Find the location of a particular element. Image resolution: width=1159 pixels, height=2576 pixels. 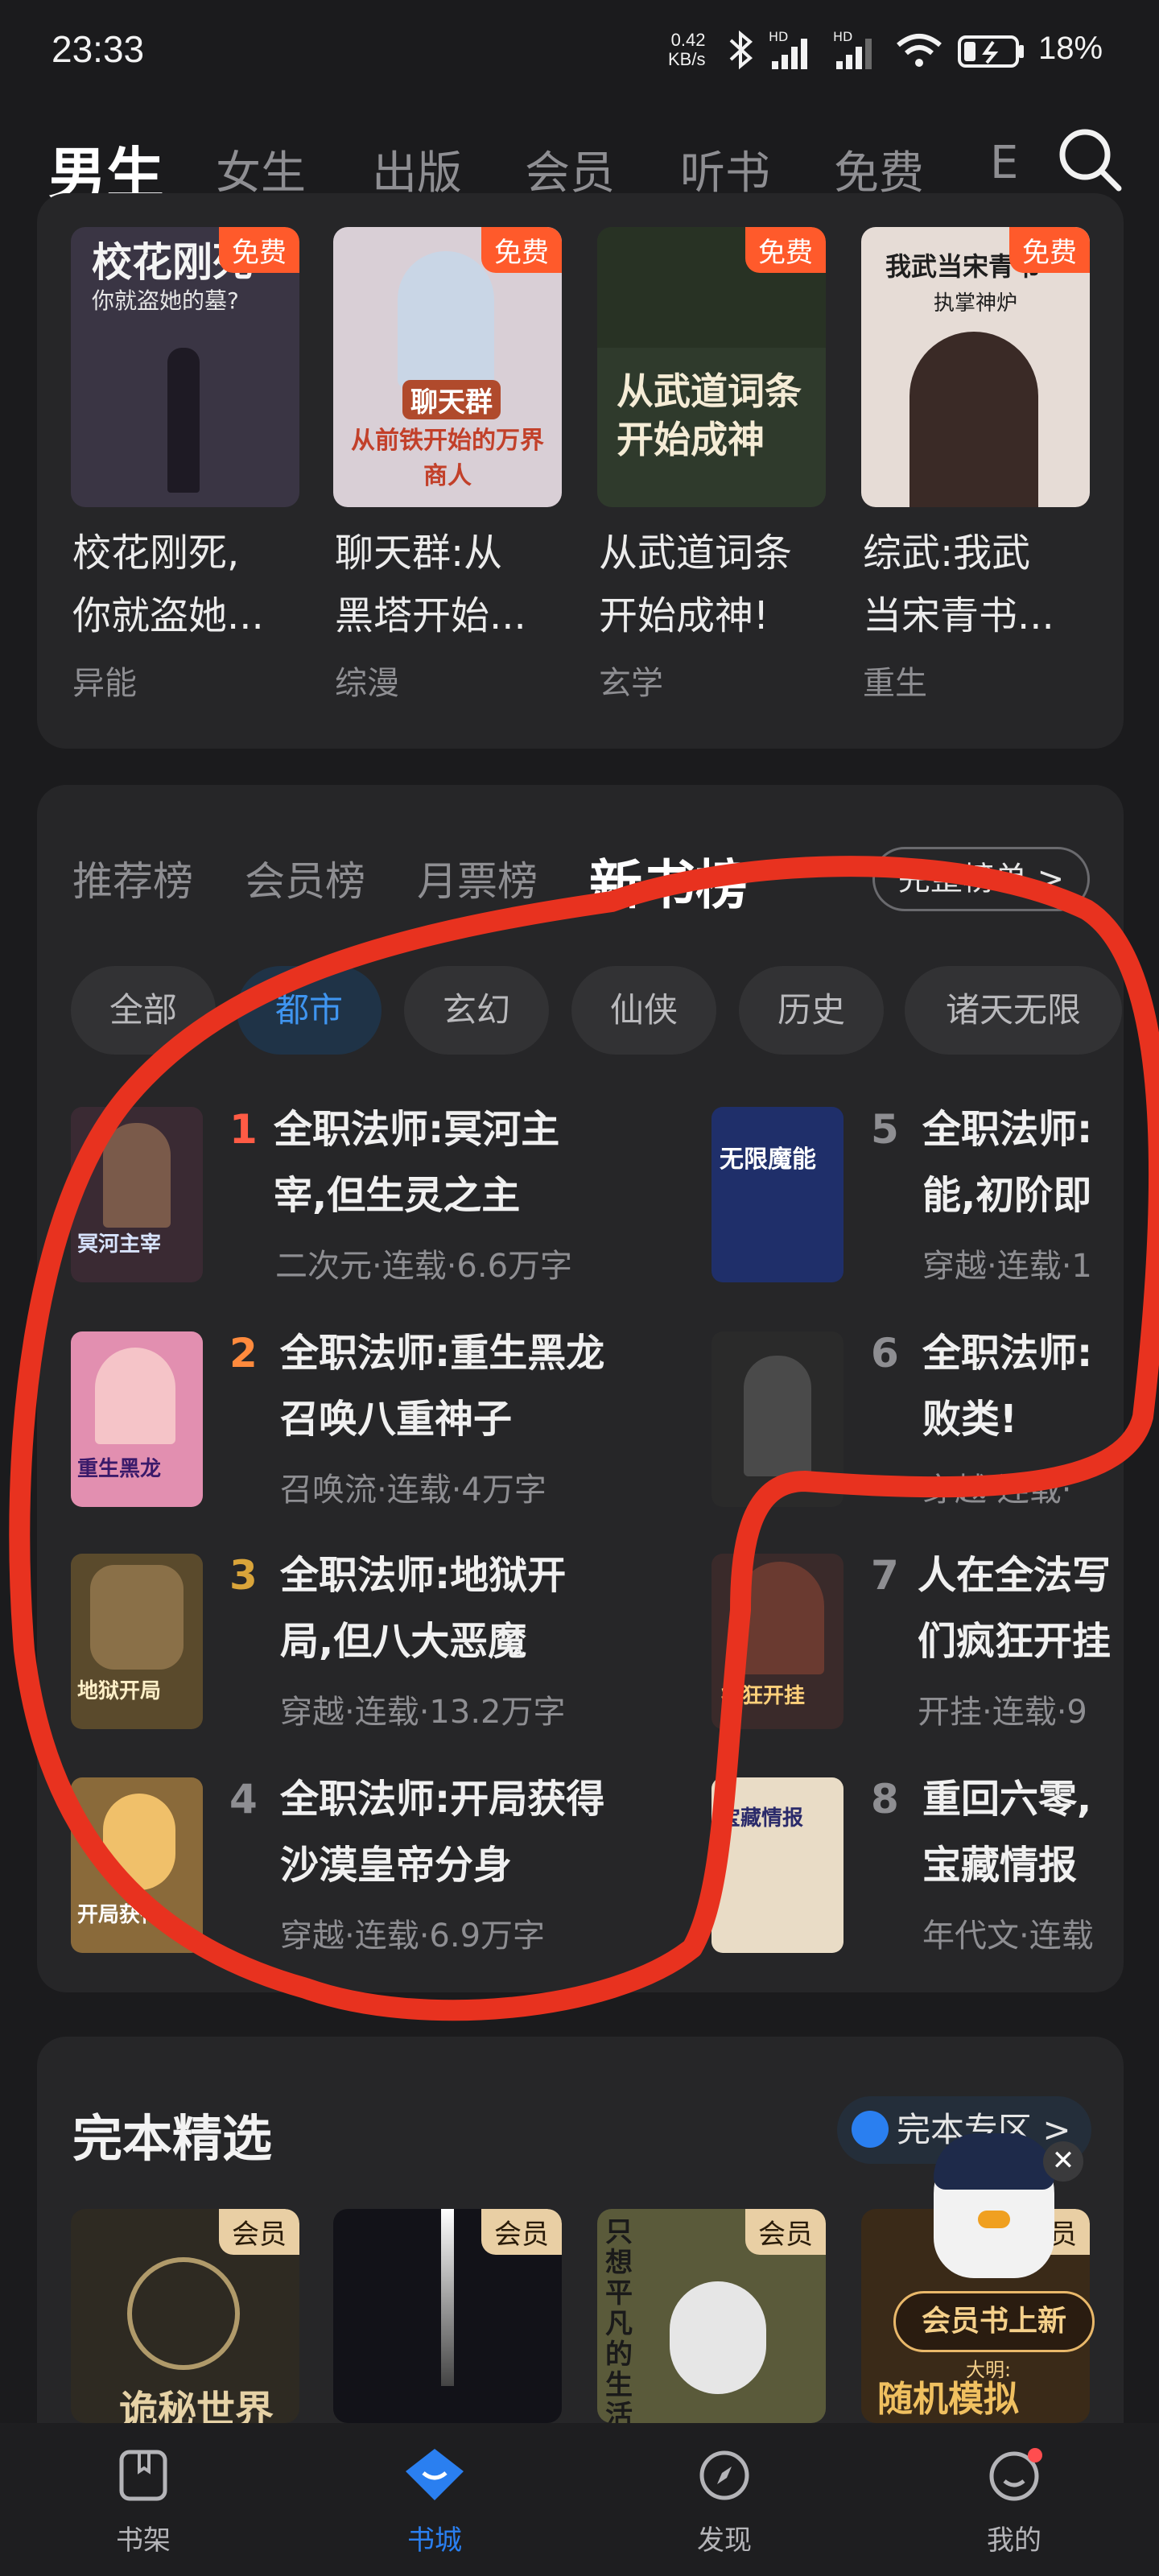

book-cover: 校花刚死 你就盗她的墓? 免费 is located at coordinates (185, 367).